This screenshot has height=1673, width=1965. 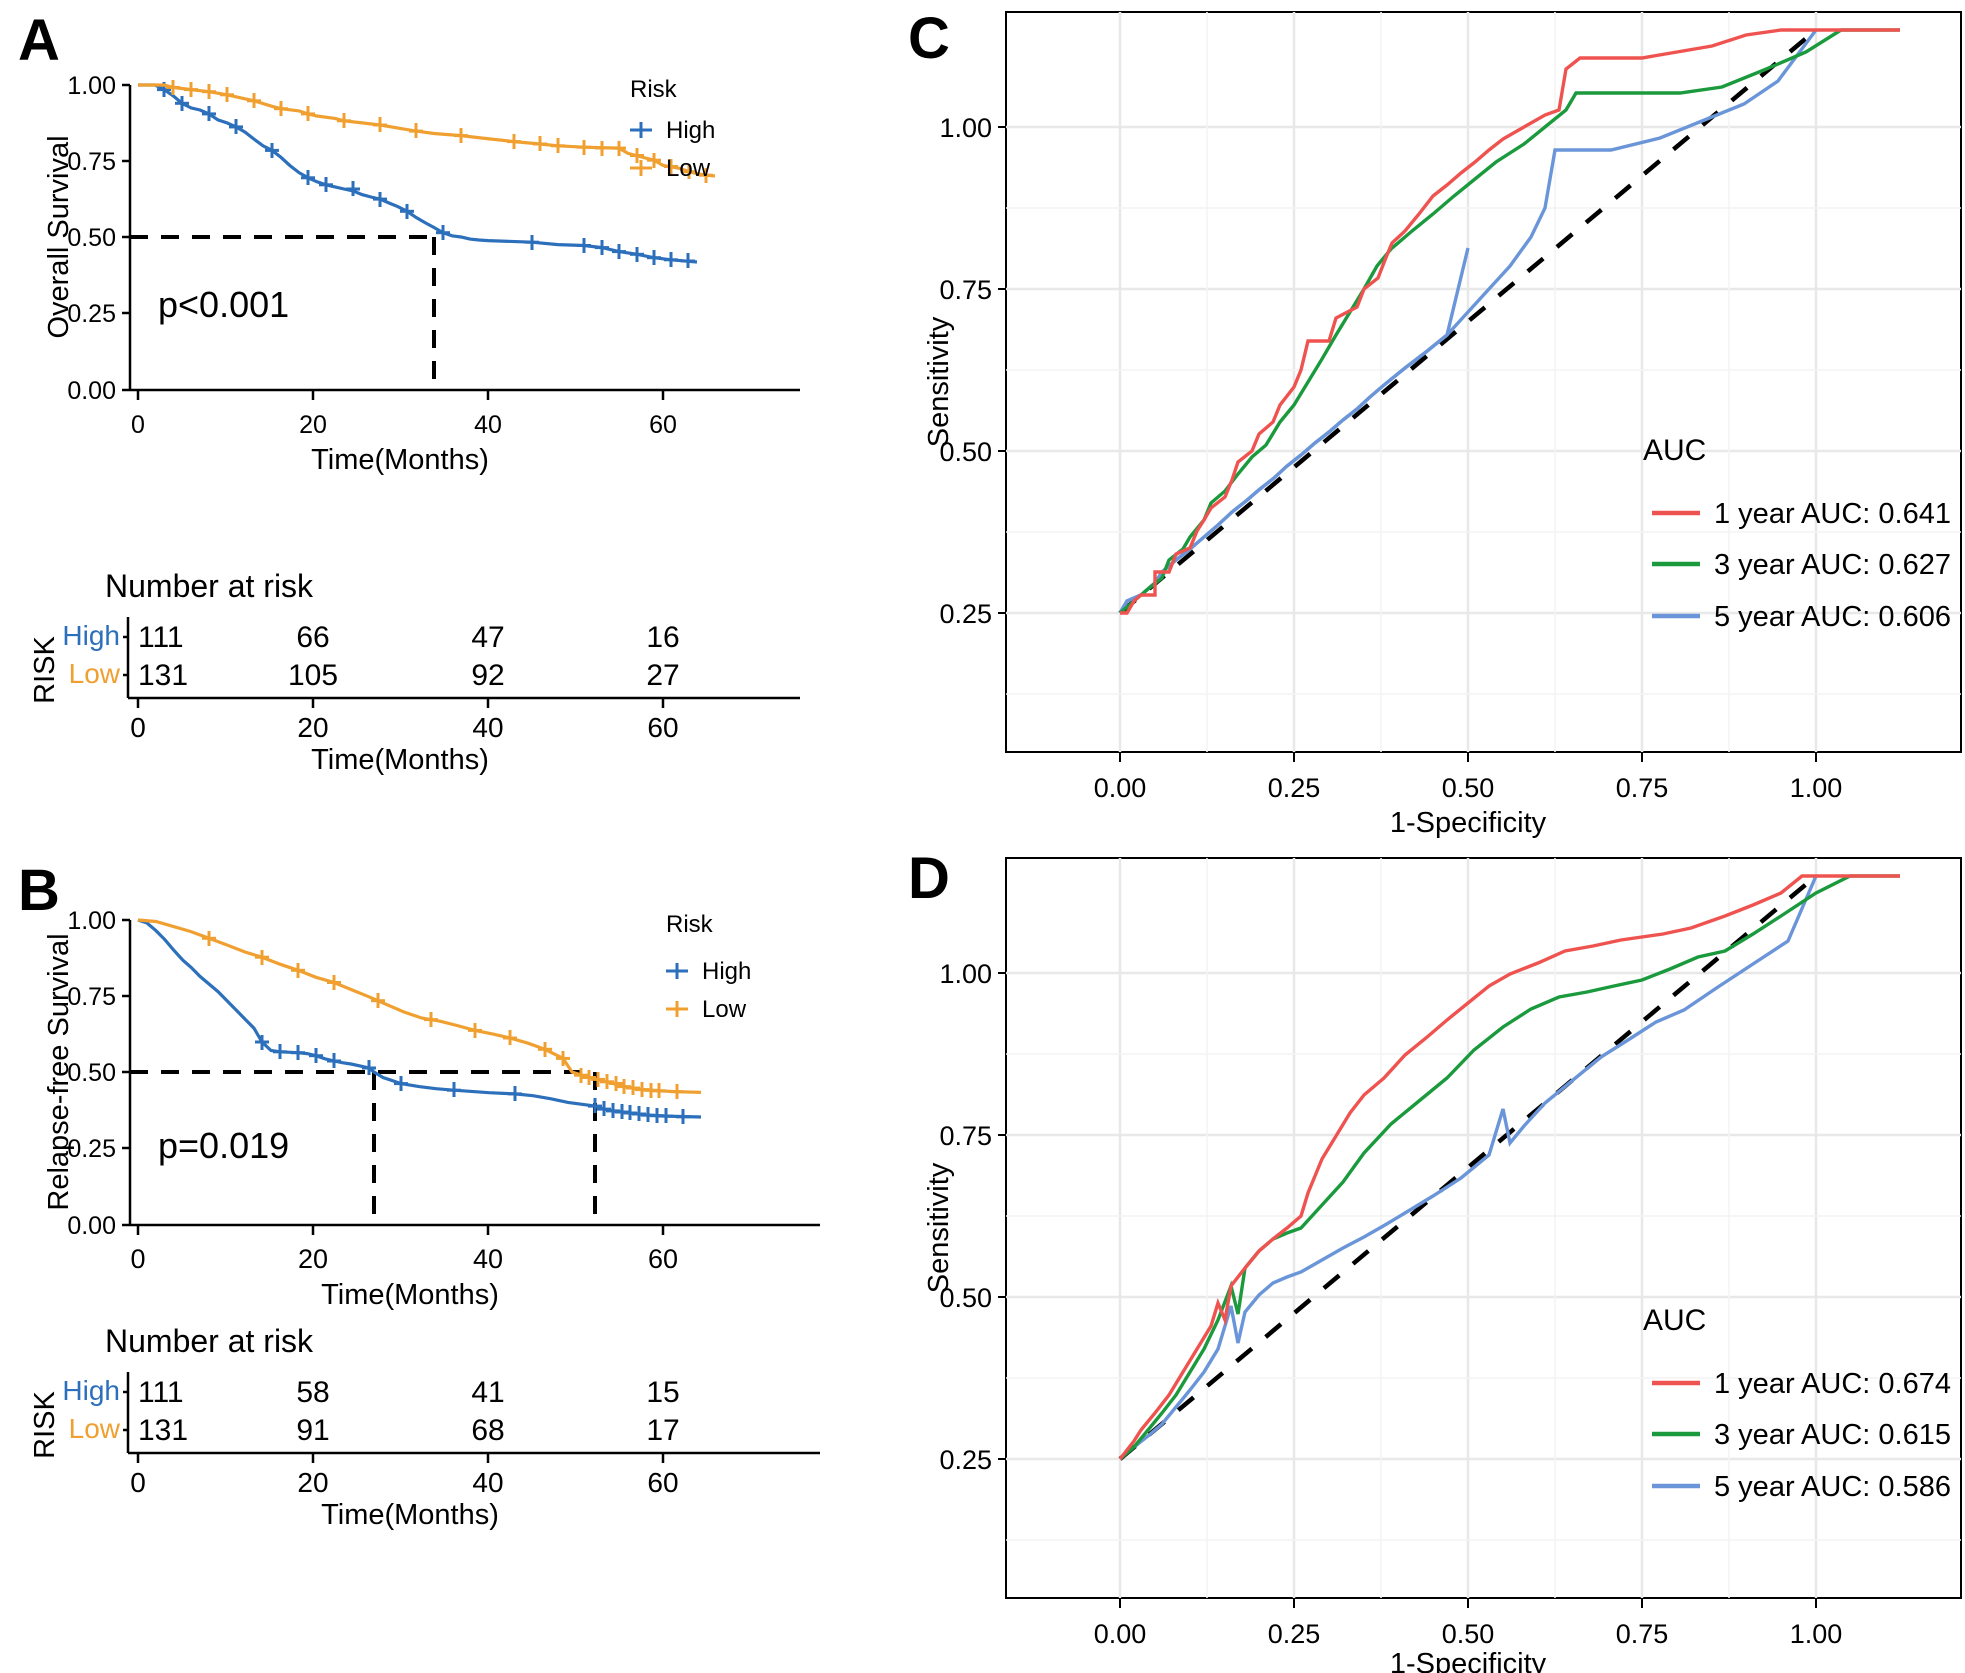 I want to click on panel-c-ytick-3: 0.75, so click(x=965, y=290).